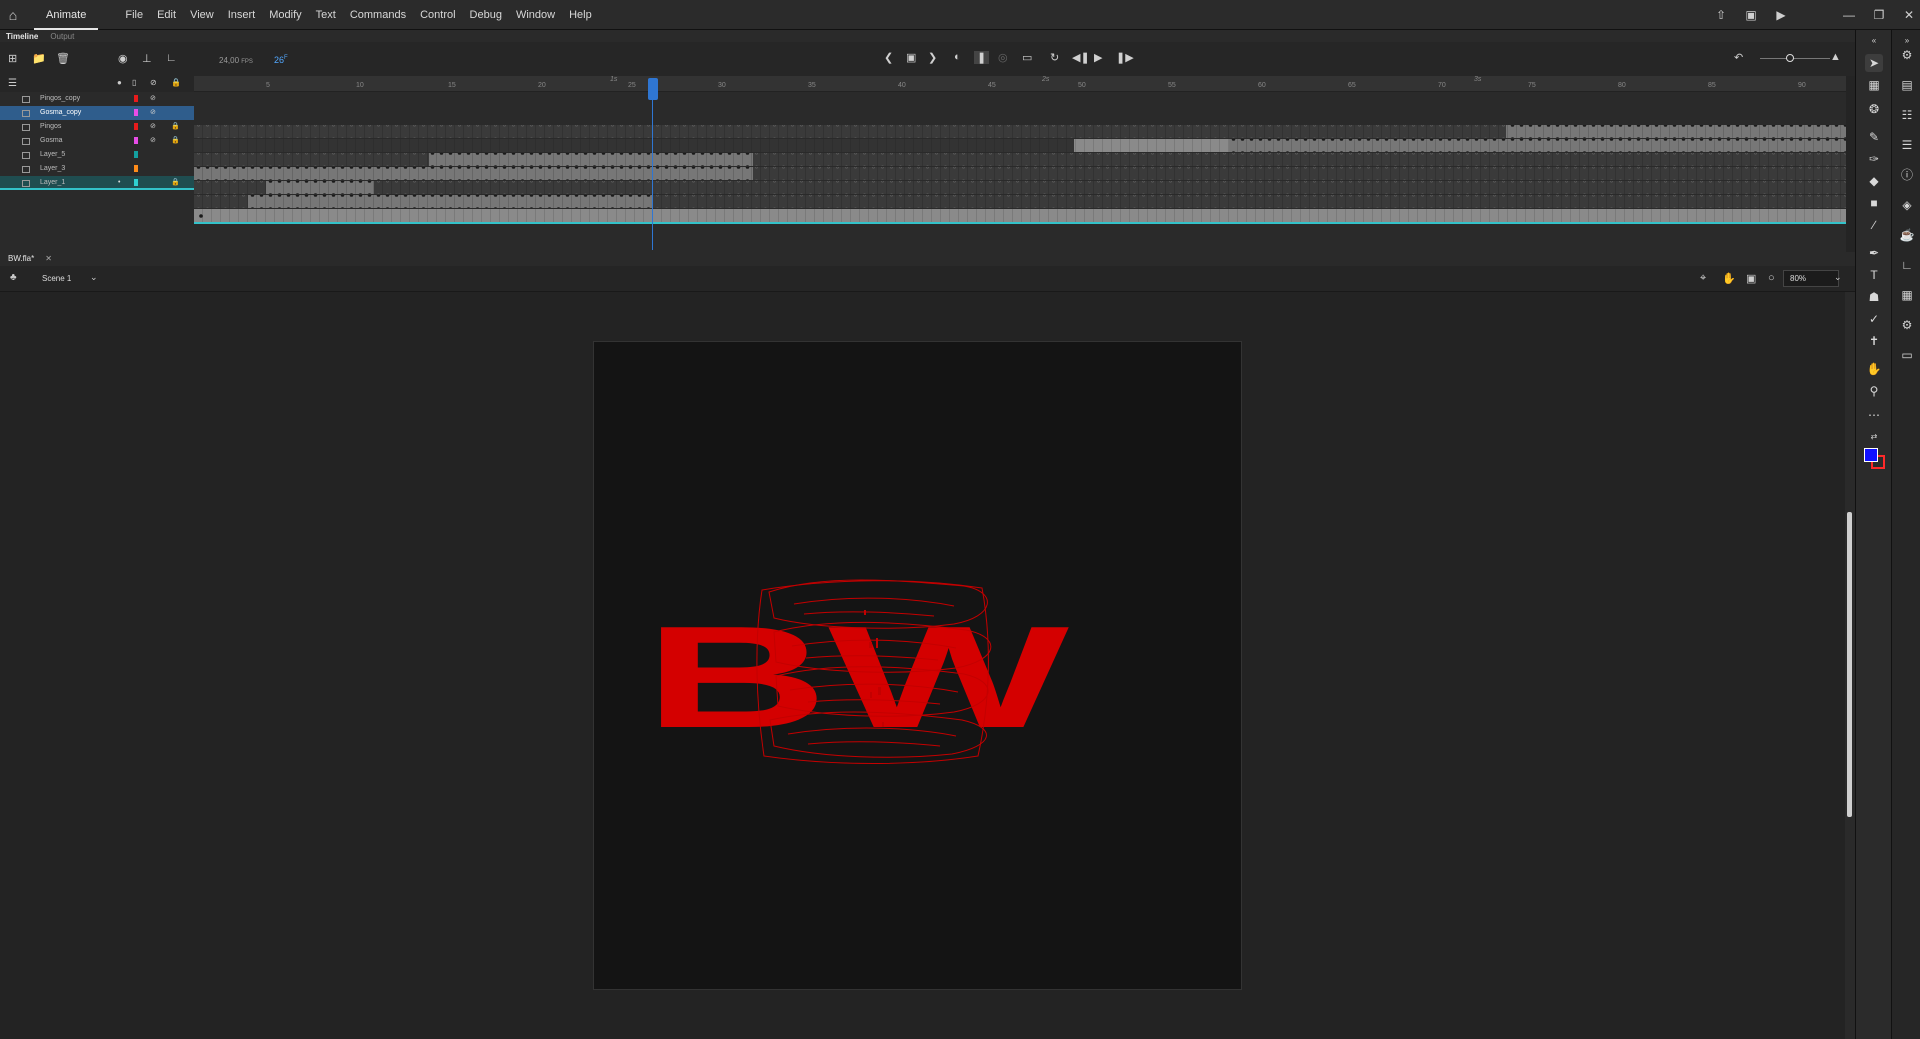 The width and height of the screenshot is (1920, 1039). I want to click on rotate-stage-icon: ✋, so click(1729, 278).